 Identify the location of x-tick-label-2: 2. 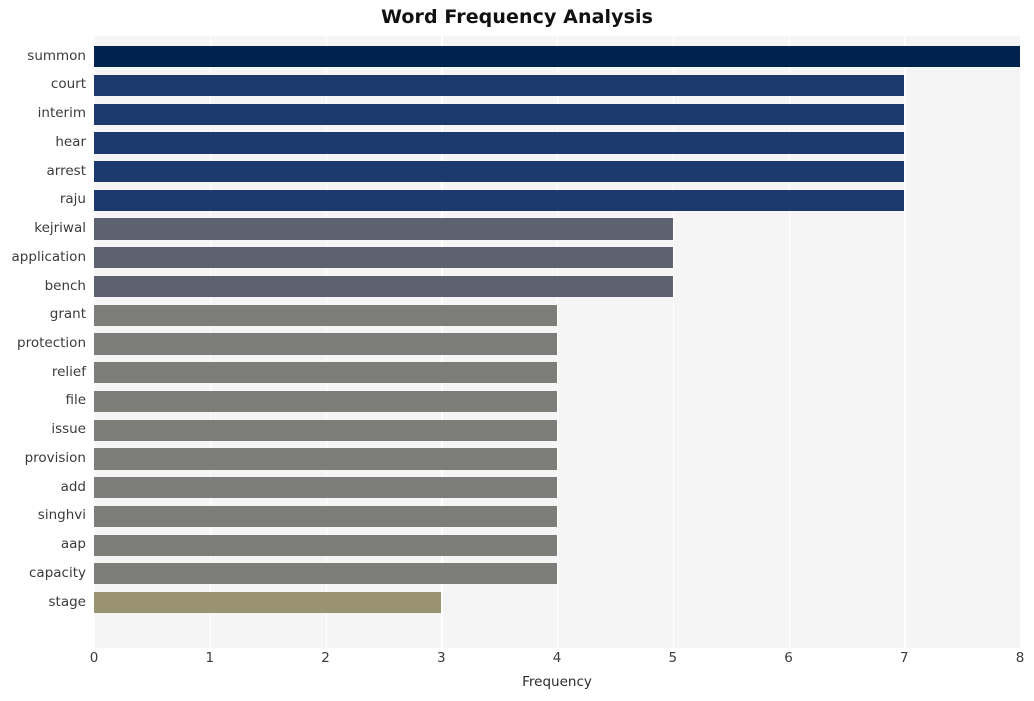
(325, 658).